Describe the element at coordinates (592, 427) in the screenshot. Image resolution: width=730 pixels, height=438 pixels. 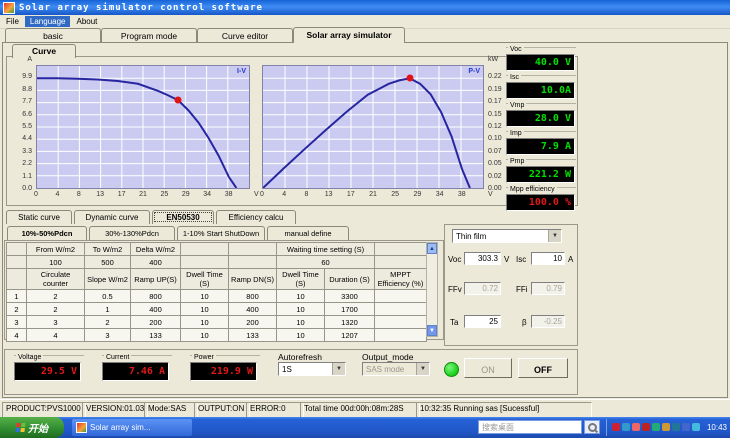
I see `search-button` at that location.